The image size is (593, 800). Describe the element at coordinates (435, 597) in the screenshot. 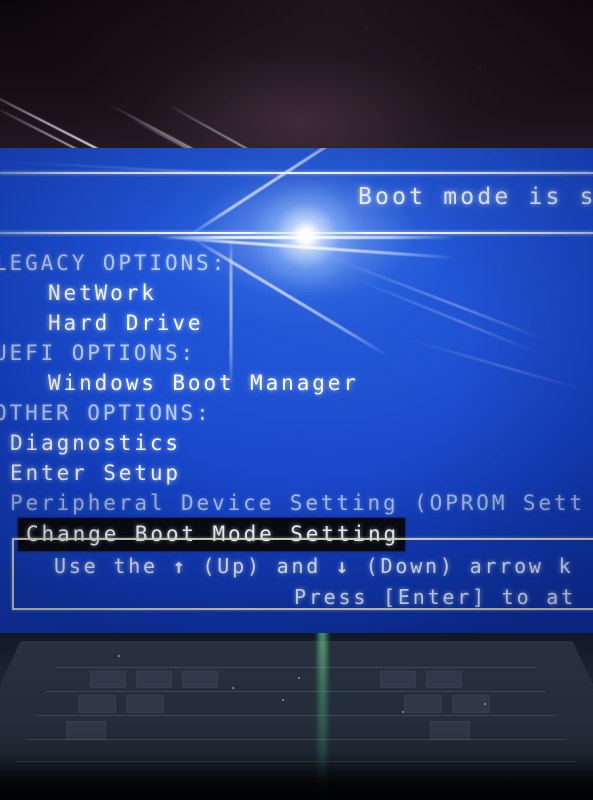

I see `help-line-enter: Press [Enter] to at` at that location.